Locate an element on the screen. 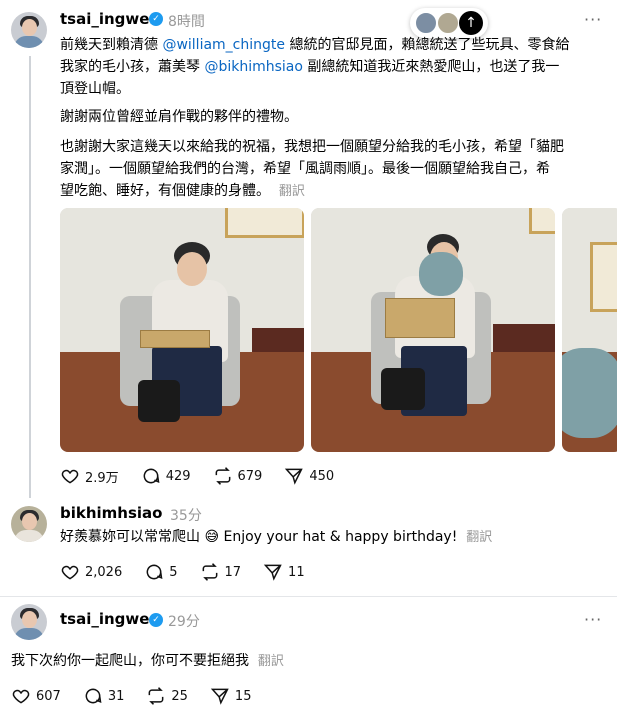 This screenshot has width=617, height=713. mention-bikhim: @bikhimhsiao is located at coordinates (253, 67).